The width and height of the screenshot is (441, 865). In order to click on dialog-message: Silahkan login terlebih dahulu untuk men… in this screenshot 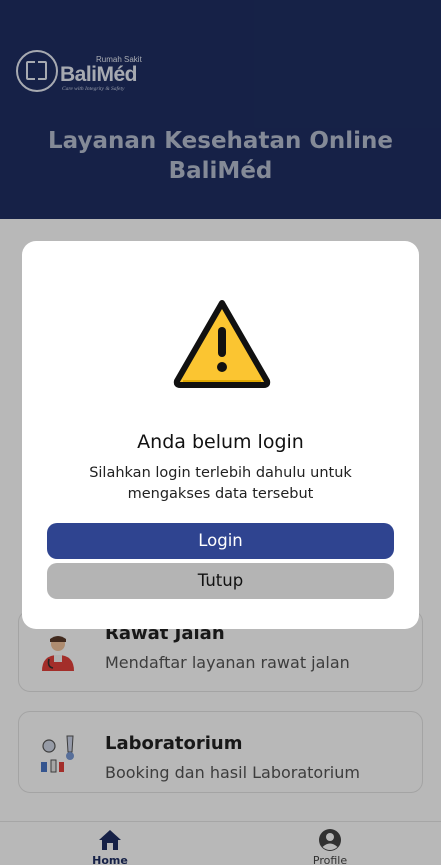, I will do `click(220, 483)`.